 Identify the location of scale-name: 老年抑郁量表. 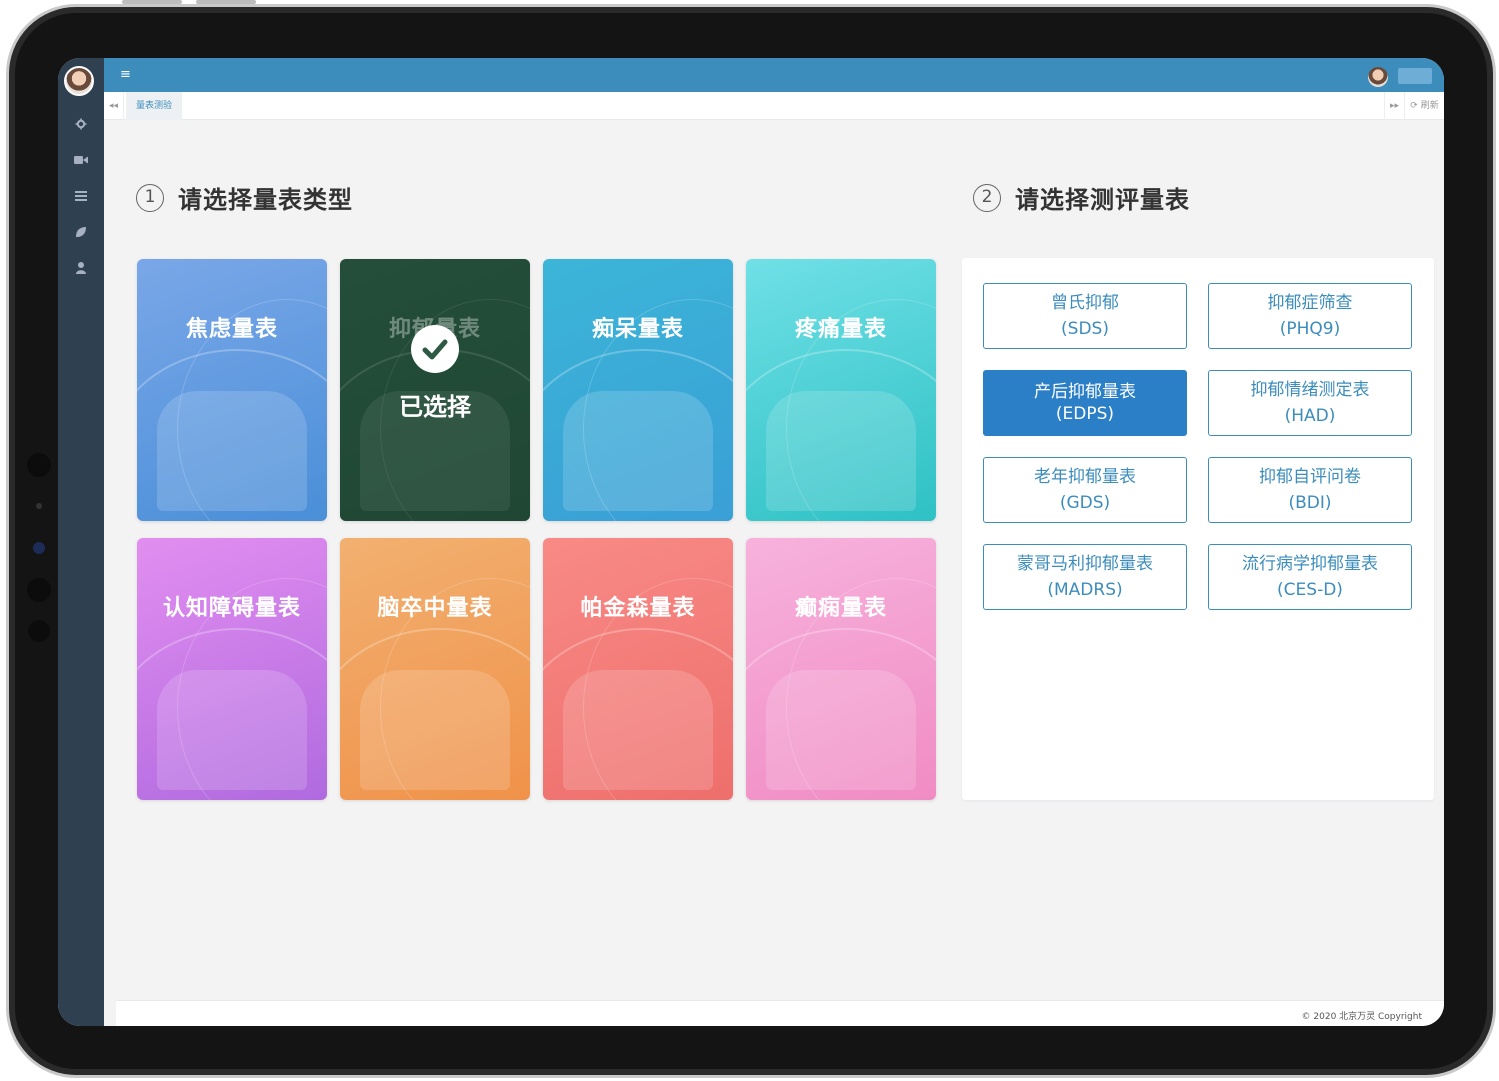
(1085, 477).